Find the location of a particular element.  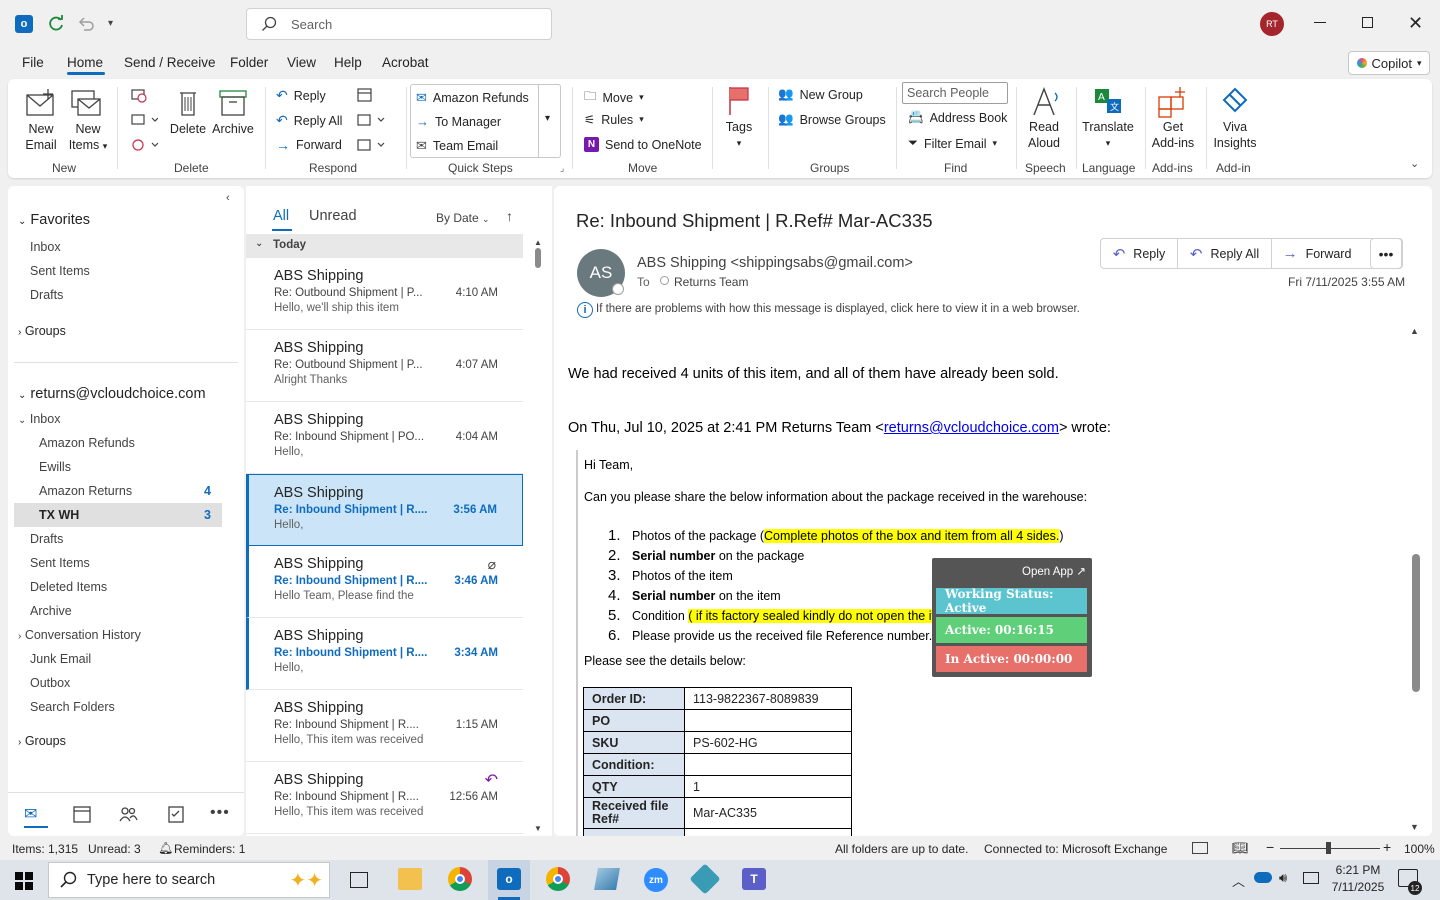

groups-header: › Groups is located at coordinates (42, 331).